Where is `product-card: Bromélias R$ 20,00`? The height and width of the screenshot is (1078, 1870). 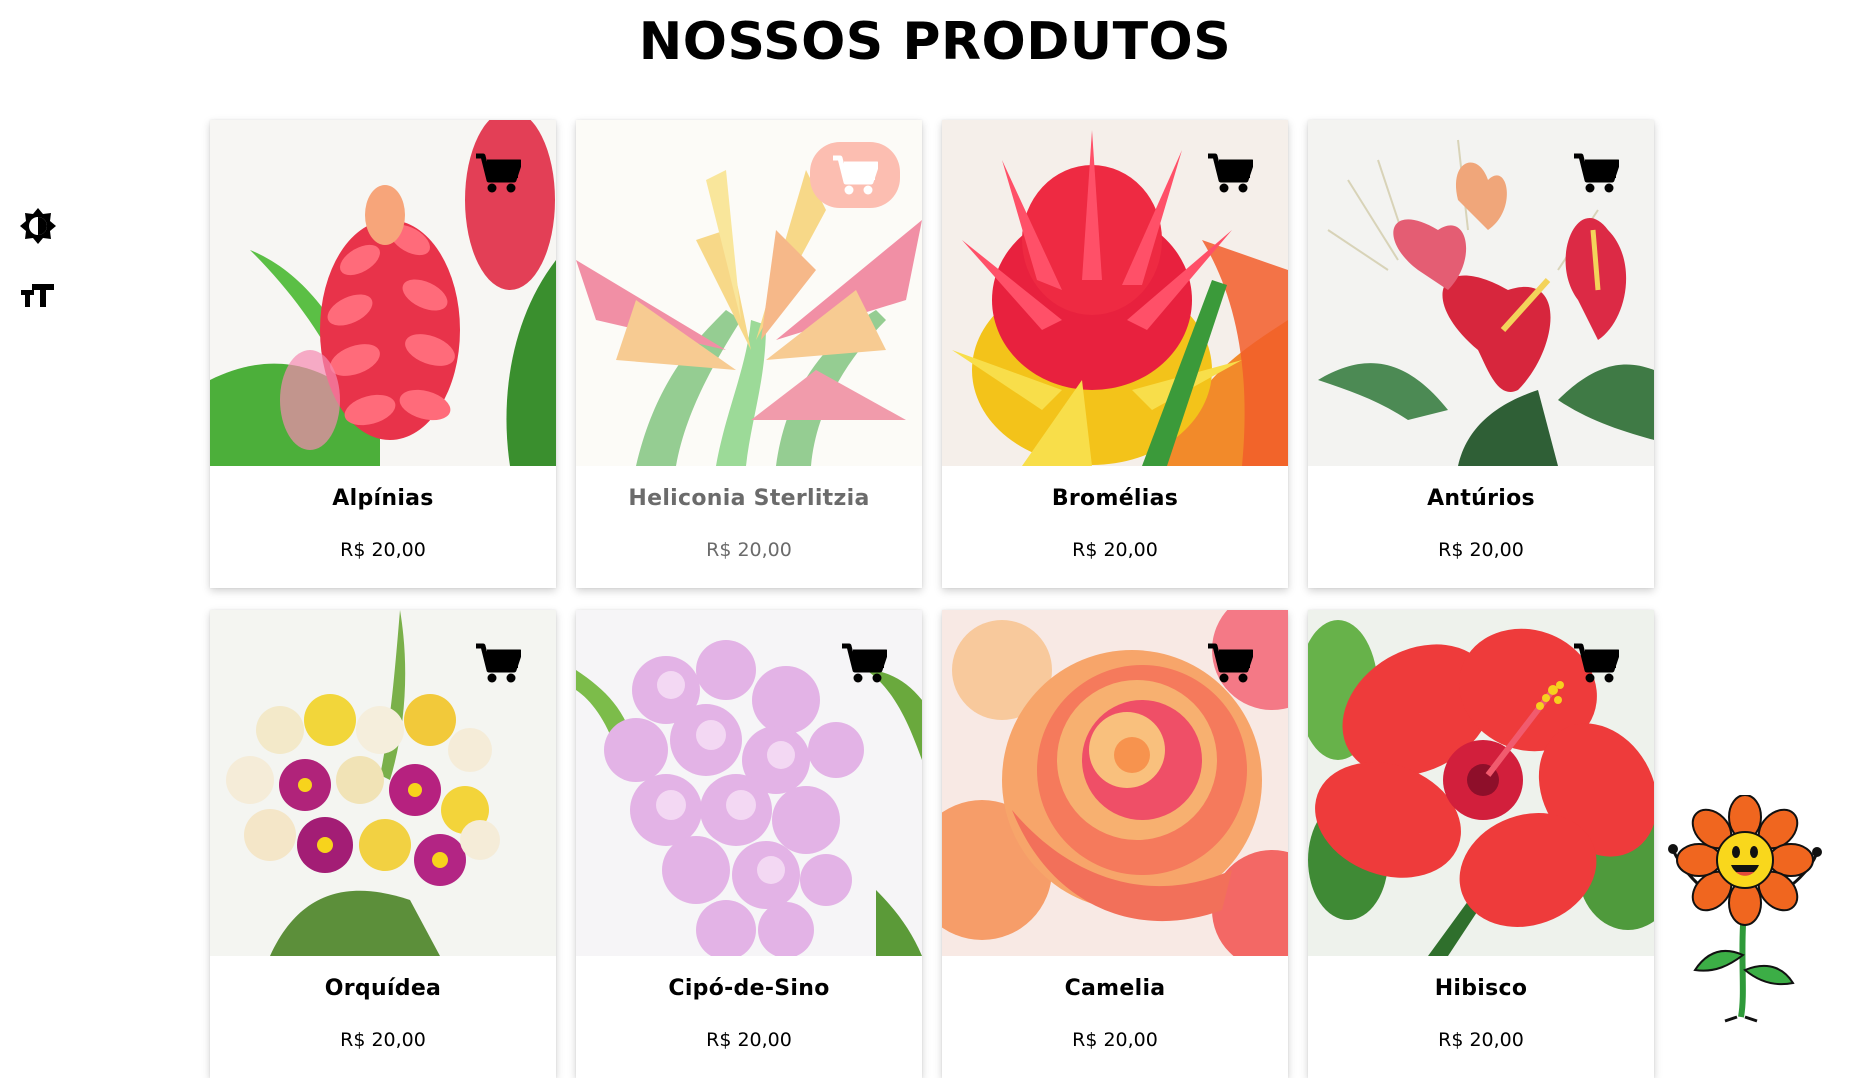 product-card: Bromélias R$ 20,00 is located at coordinates (1115, 354).